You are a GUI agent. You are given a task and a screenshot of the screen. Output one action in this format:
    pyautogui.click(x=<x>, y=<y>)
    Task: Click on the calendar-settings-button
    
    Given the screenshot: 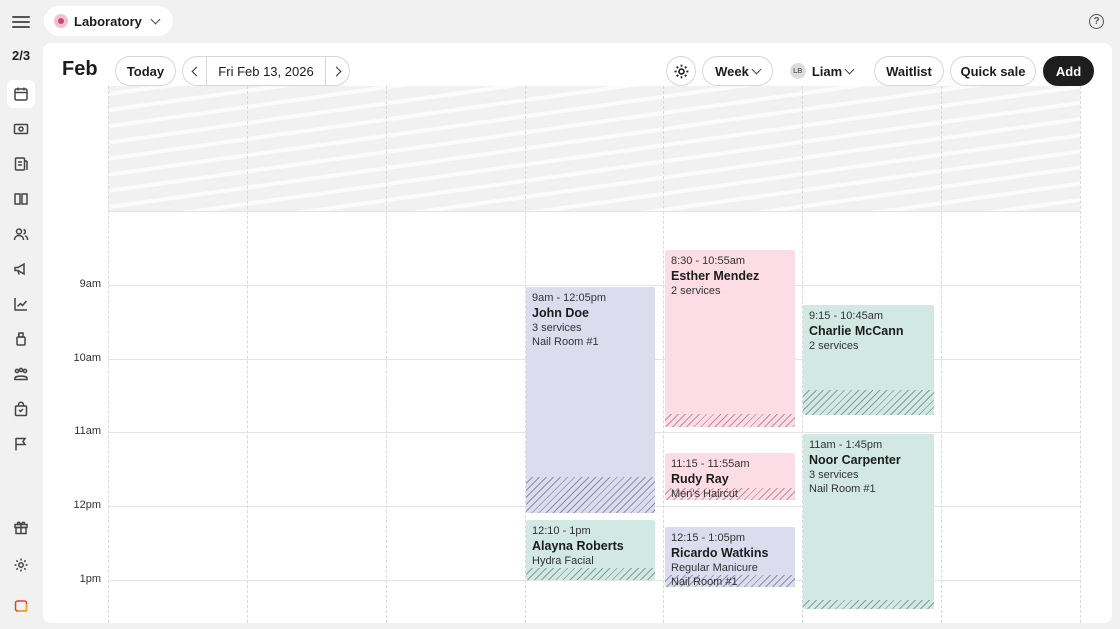 What is the action you would take?
    pyautogui.click(x=681, y=71)
    